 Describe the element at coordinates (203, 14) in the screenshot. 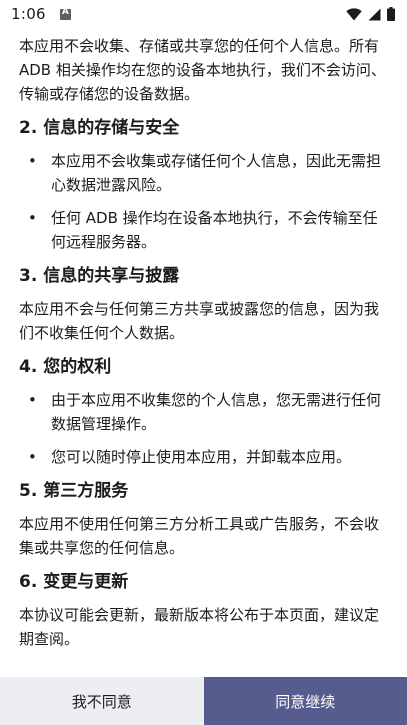

I see `status-bar: 1:06` at that location.